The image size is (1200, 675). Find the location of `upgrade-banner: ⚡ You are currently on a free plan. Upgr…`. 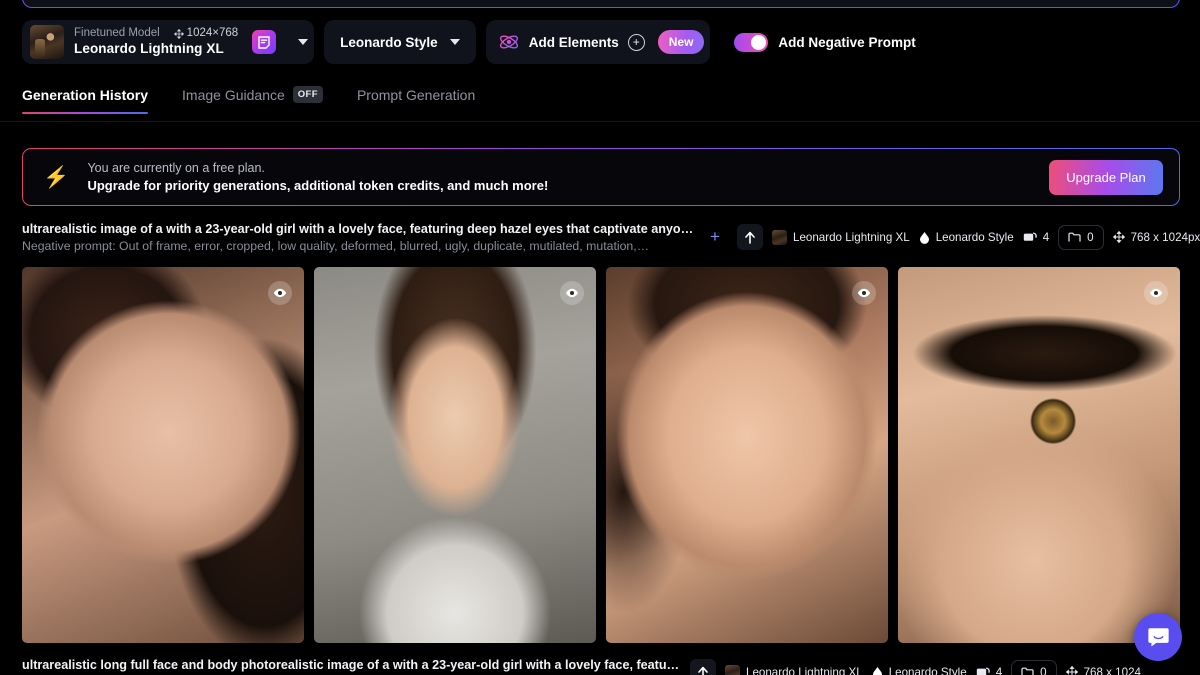

upgrade-banner: ⚡ You are currently on a free plan. Upgr… is located at coordinates (601, 177).